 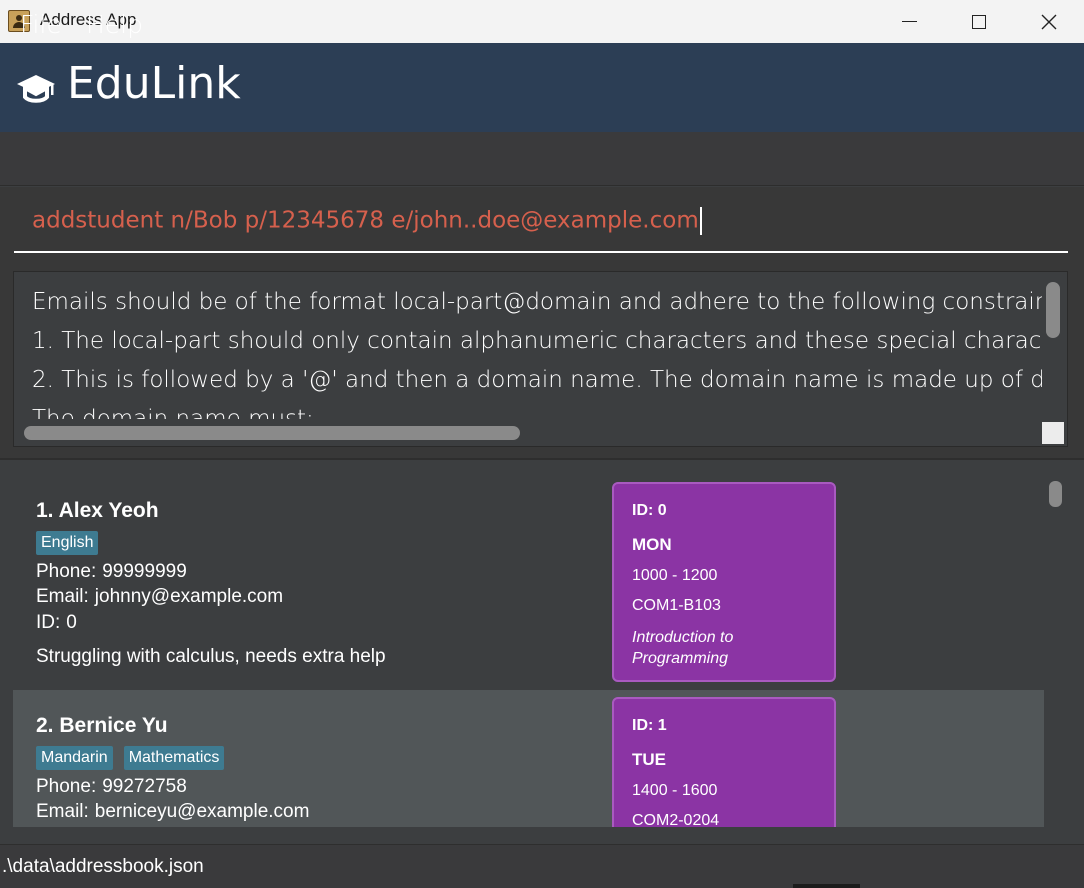 I want to click on lesson-id: ID: 0, so click(x=649, y=510).